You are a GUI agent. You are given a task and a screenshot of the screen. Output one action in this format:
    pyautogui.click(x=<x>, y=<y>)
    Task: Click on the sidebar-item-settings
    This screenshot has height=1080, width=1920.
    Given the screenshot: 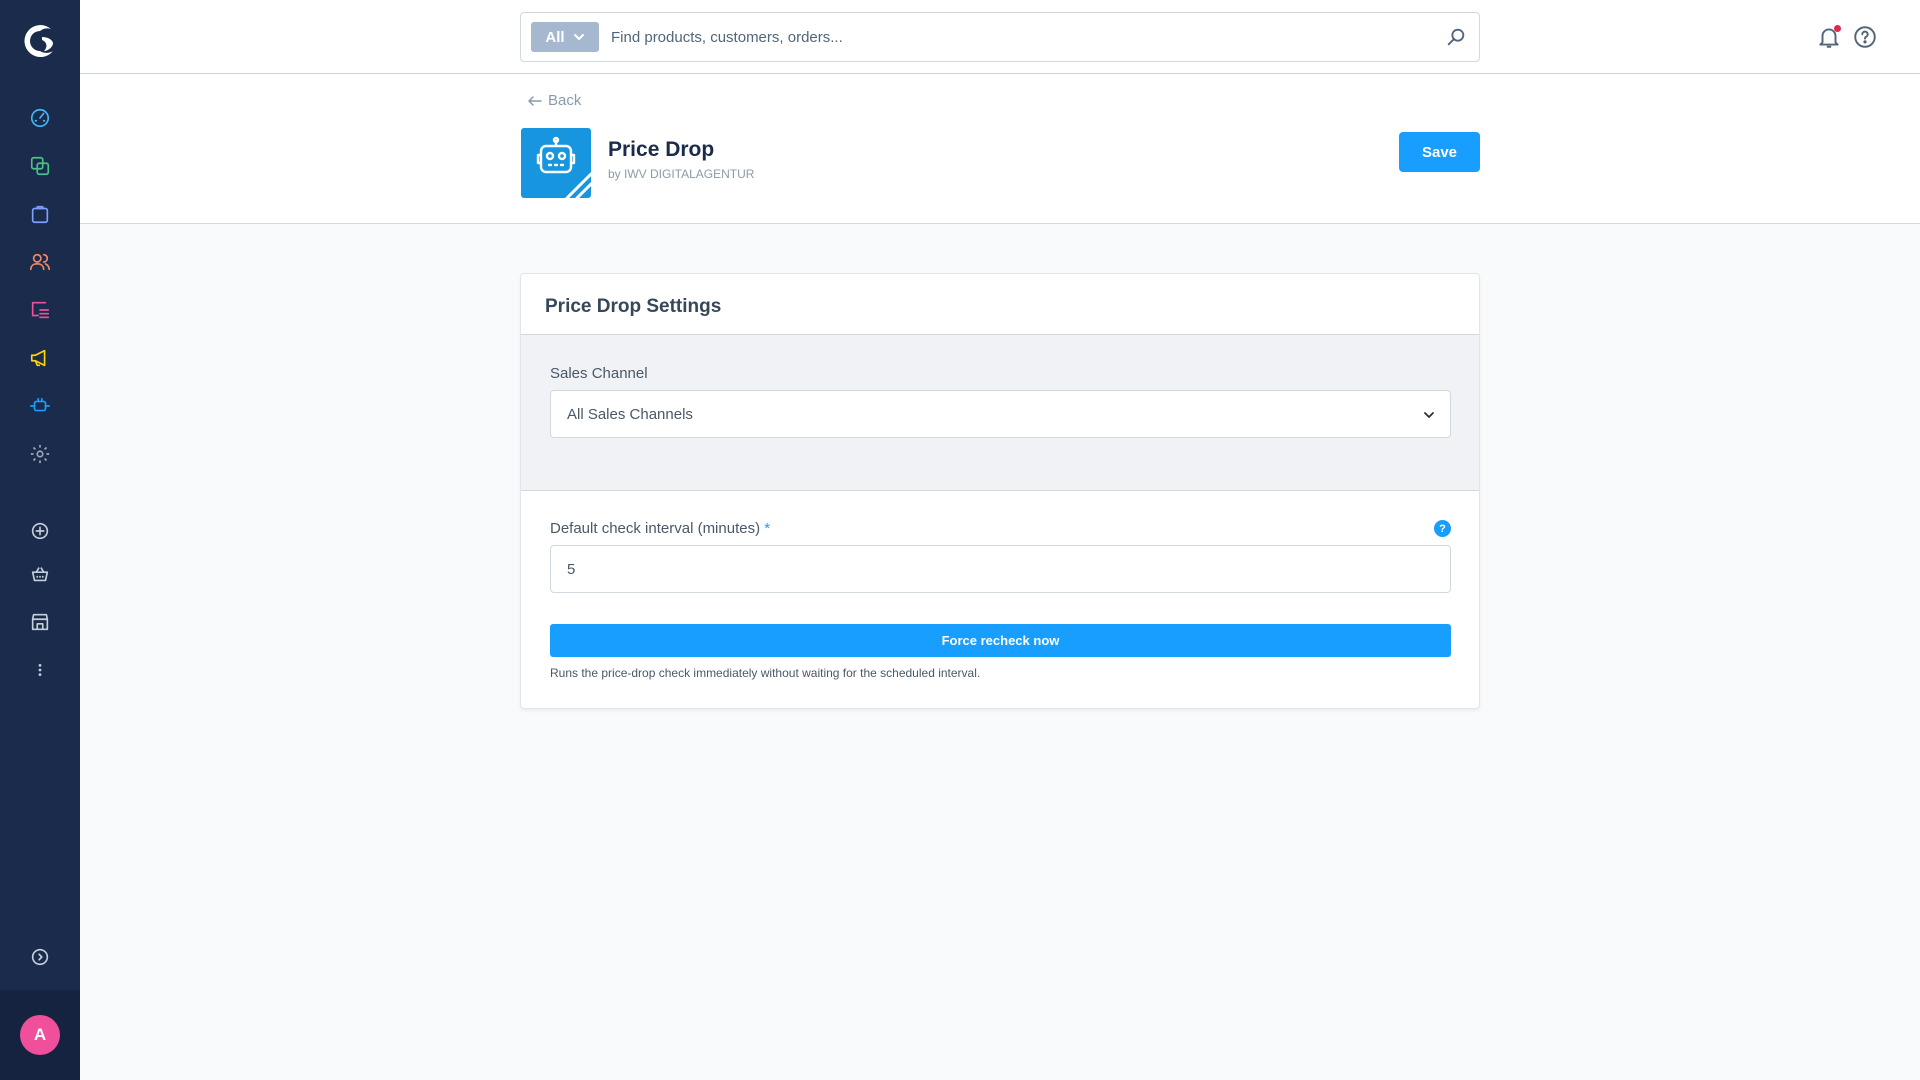 What is the action you would take?
    pyautogui.click(x=40, y=454)
    